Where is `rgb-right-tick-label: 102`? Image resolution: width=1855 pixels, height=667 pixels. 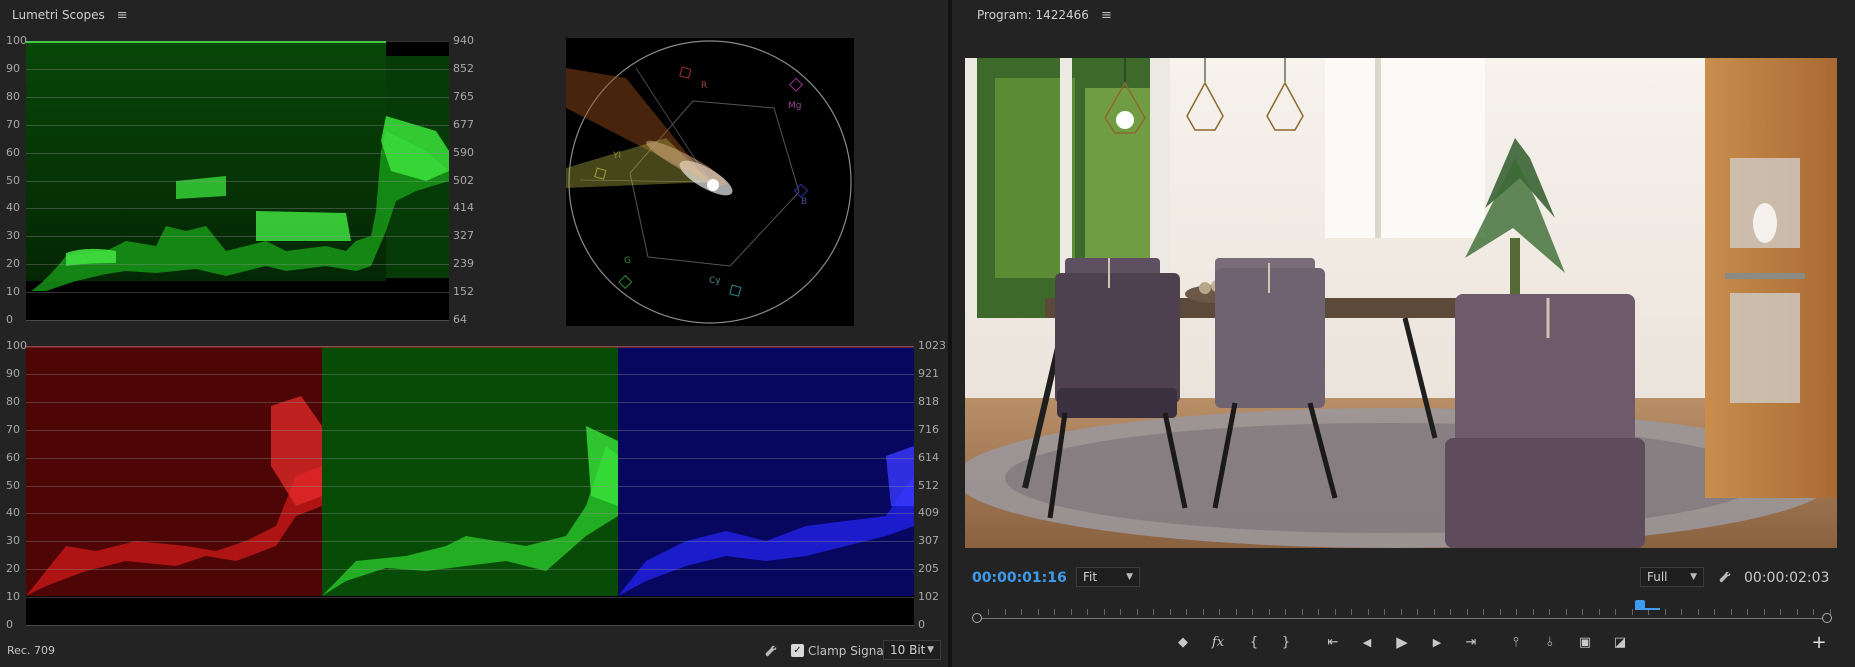
rgb-right-tick-label: 102 is located at coordinates (928, 597).